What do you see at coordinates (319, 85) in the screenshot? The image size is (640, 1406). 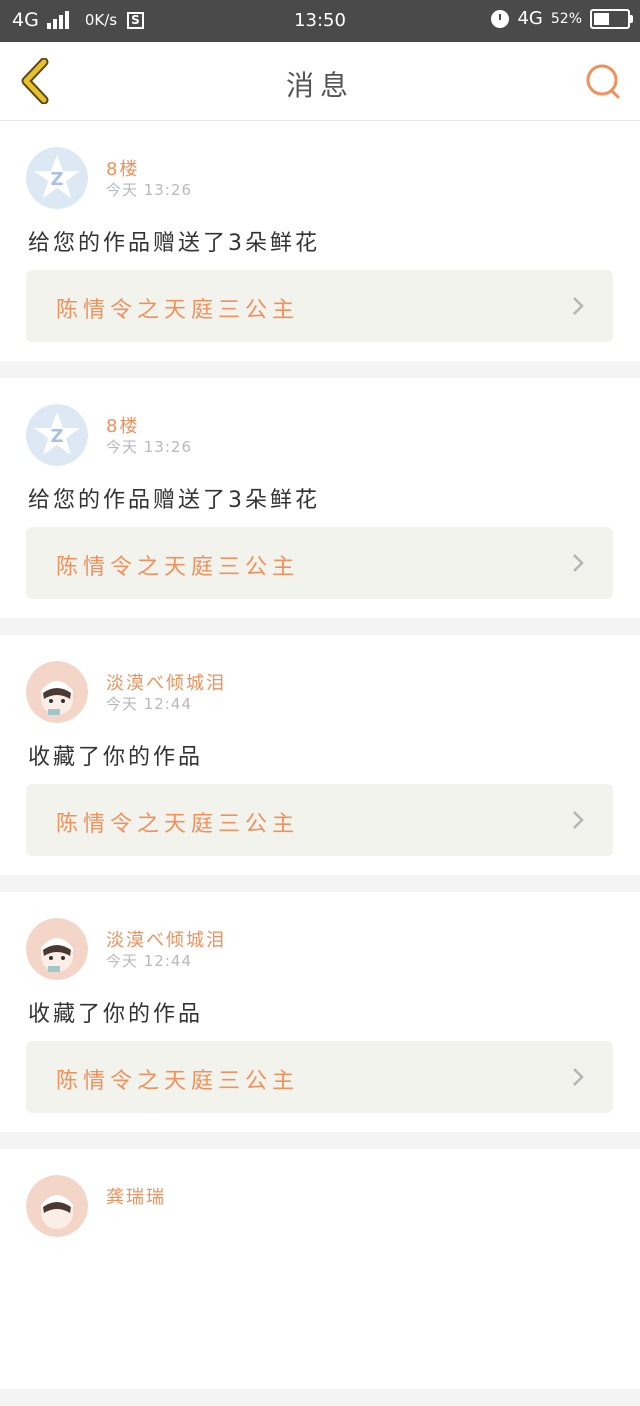 I see `page-title: 消息` at bounding box center [319, 85].